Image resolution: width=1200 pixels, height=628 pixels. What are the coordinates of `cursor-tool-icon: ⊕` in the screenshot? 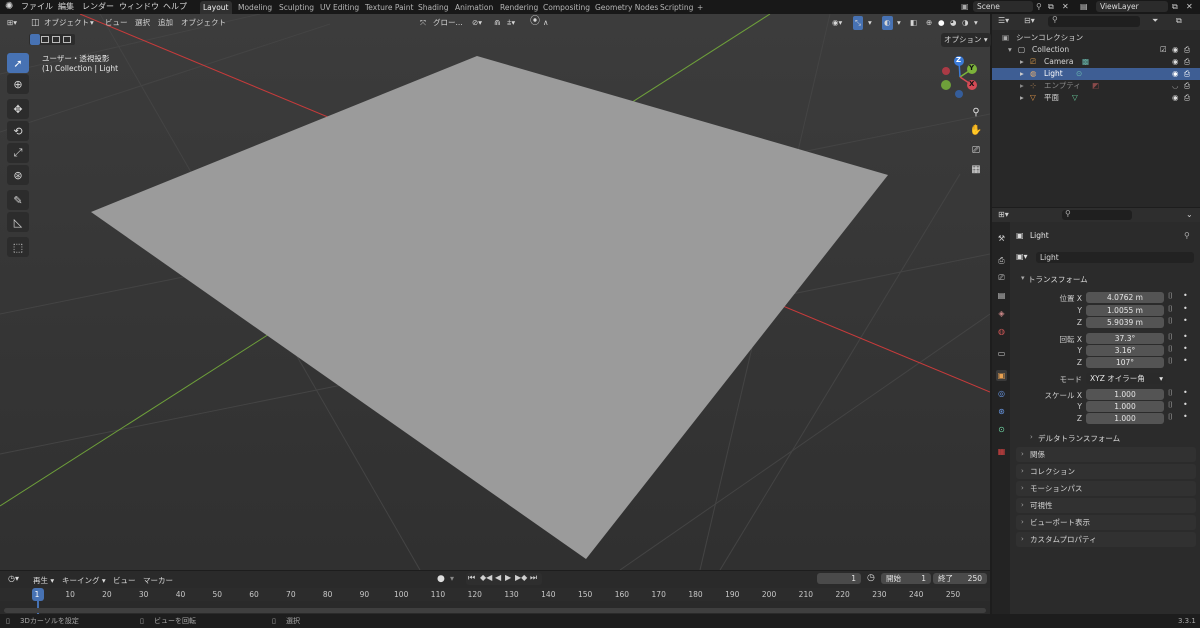 It's located at (18, 84).